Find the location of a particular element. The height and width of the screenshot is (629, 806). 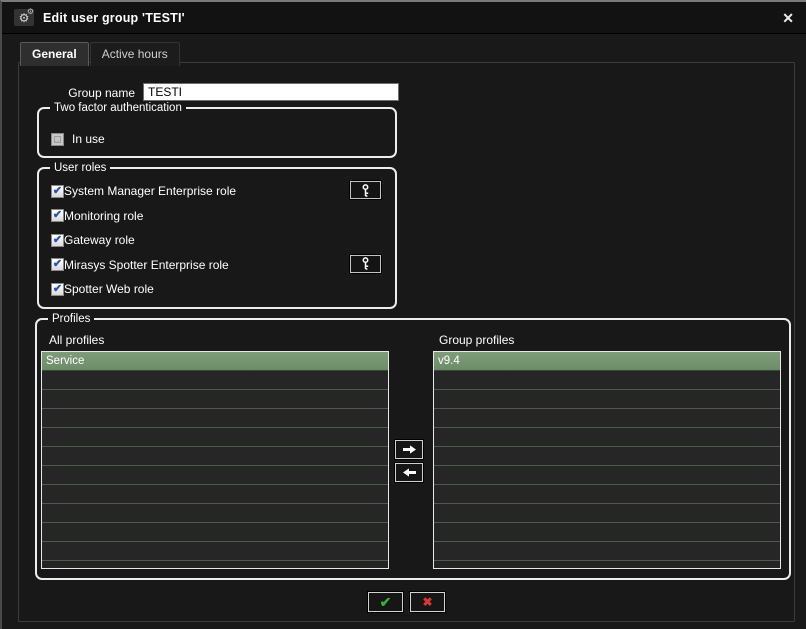

tab-active-hours: Active hours is located at coordinates (134, 54).